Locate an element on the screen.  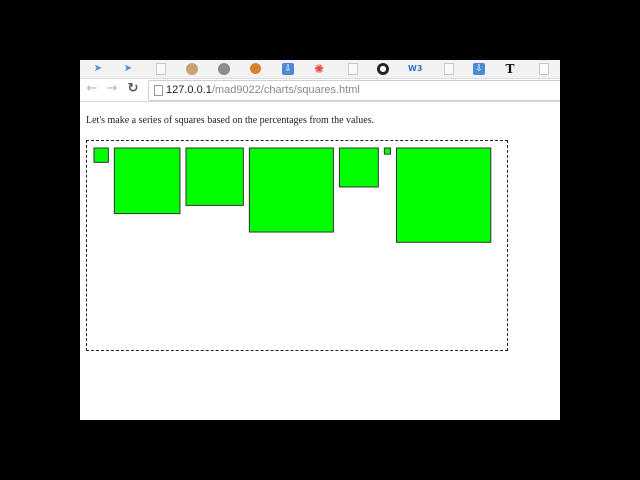
red-gear-icon: ✺ is located at coordinates (319, 69).